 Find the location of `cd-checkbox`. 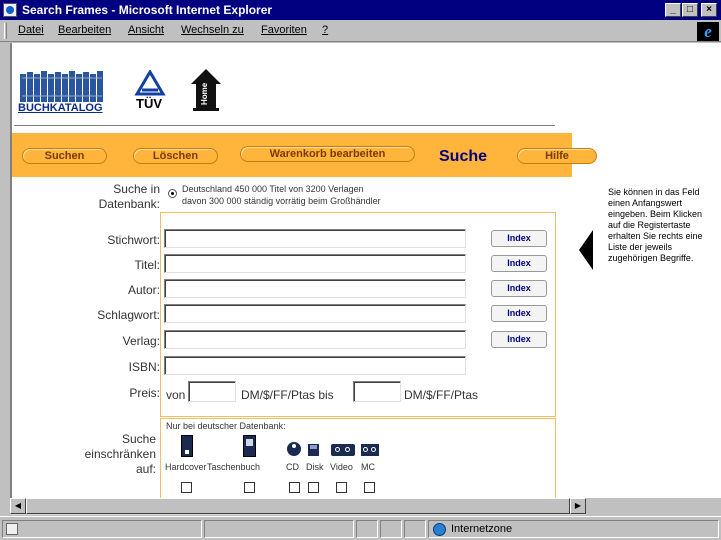

cd-checkbox is located at coordinates (294, 487).